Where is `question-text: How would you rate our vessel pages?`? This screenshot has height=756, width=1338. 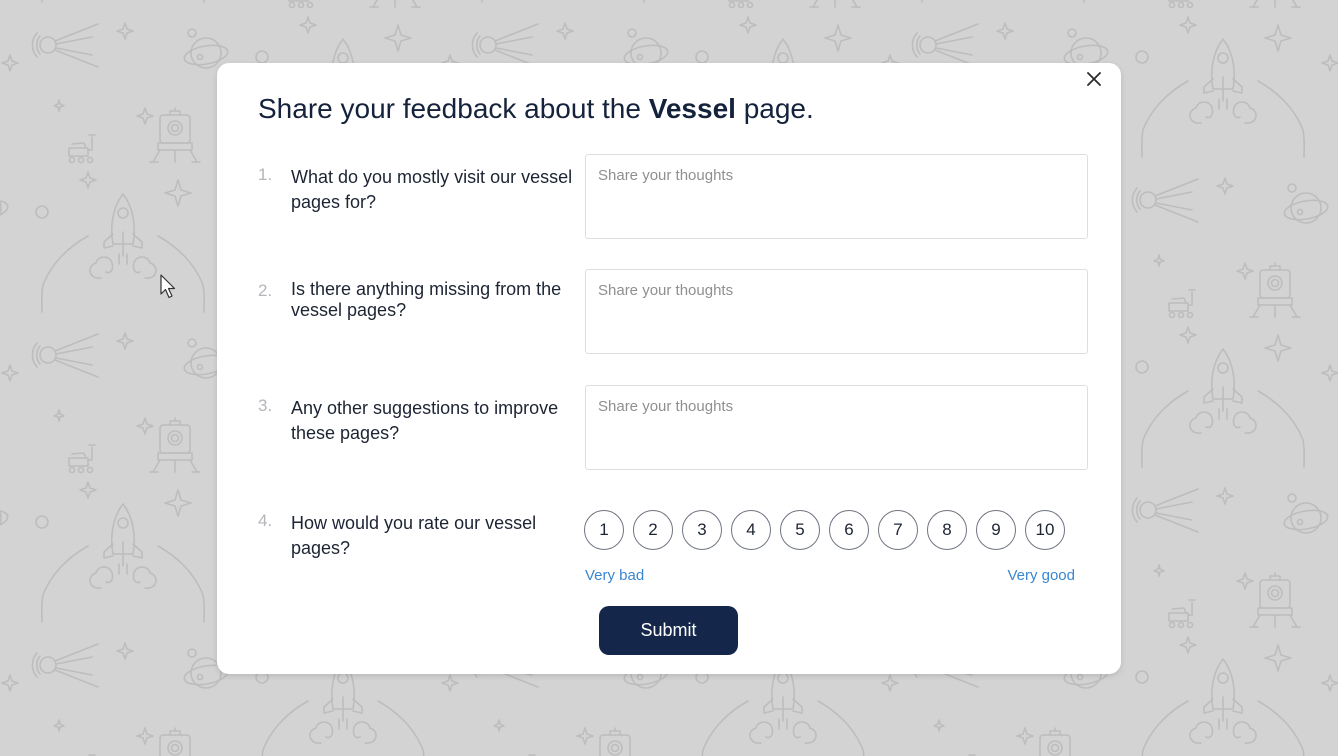 question-text: How would you rate our vessel pages? is located at coordinates (414, 535).